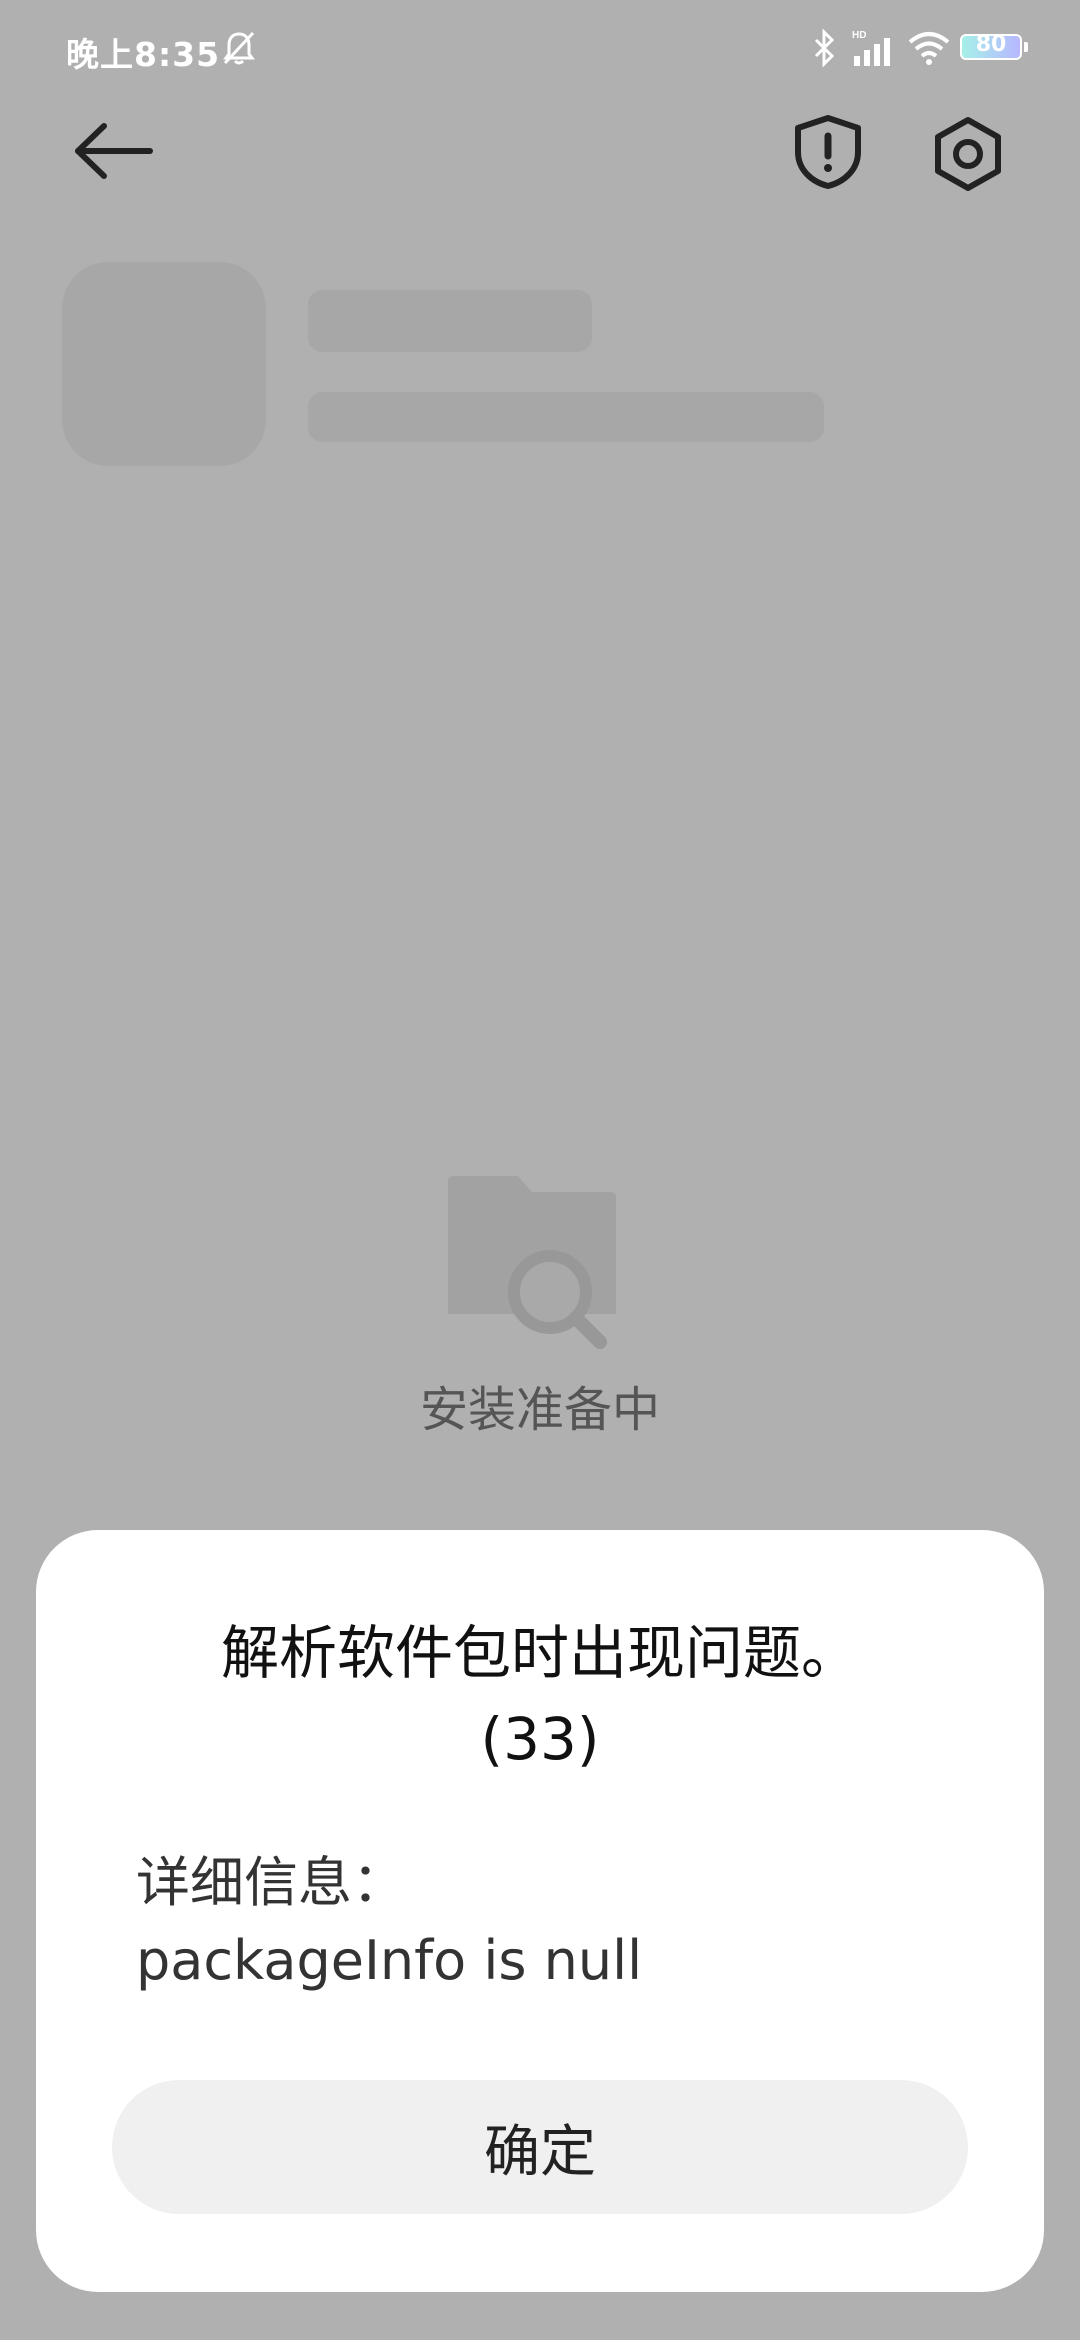 Image resolution: width=1080 pixels, height=2340 pixels. What do you see at coordinates (1026, 47) in the screenshot?
I see `battery-cap` at bounding box center [1026, 47].